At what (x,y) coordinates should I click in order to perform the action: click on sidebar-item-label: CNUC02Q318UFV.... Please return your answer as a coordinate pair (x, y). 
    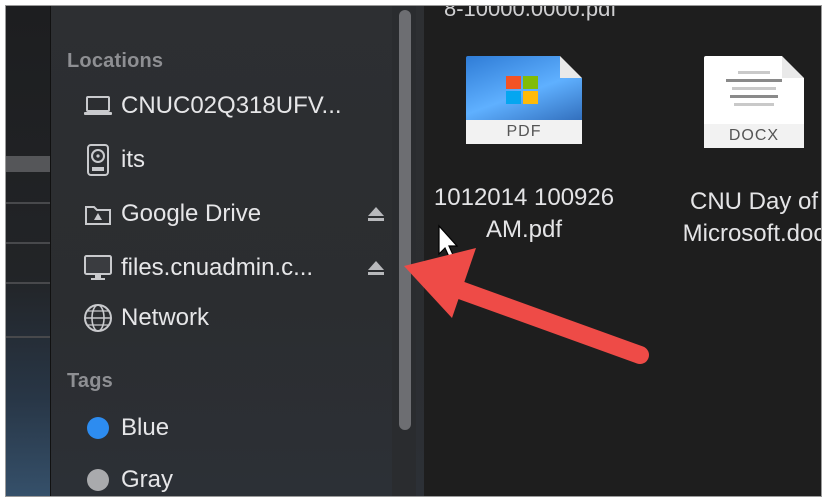
    Looking at the image, I should click on (231, 105).